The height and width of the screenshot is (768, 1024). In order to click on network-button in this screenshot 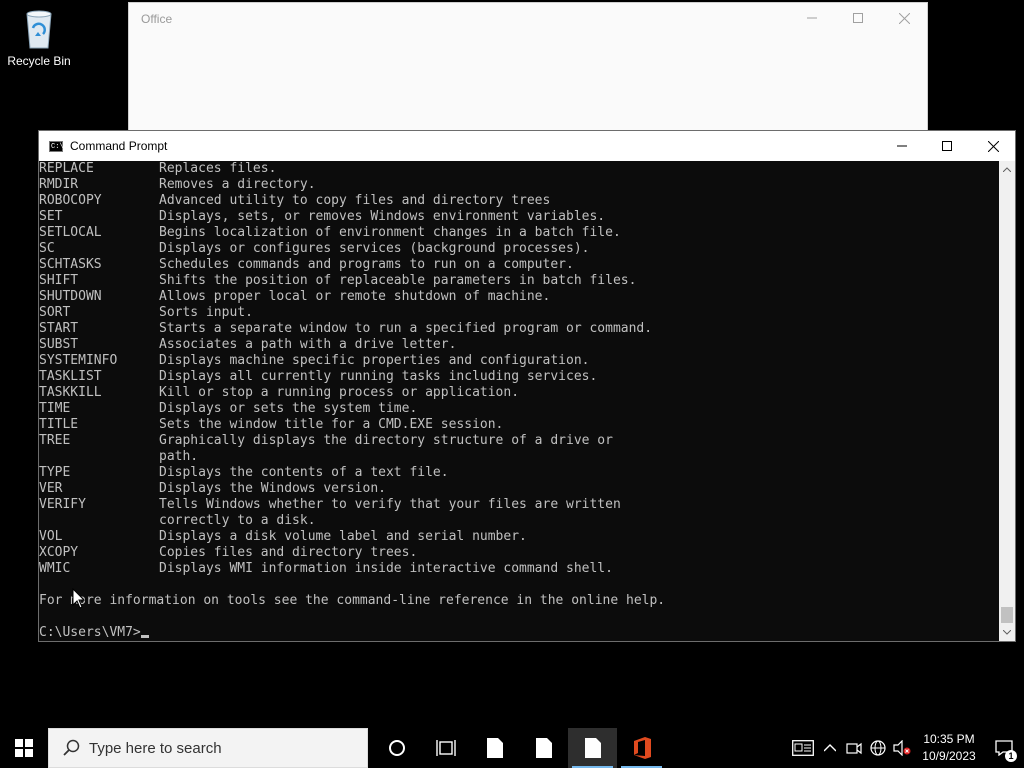, I will do `click(878, 748)`.